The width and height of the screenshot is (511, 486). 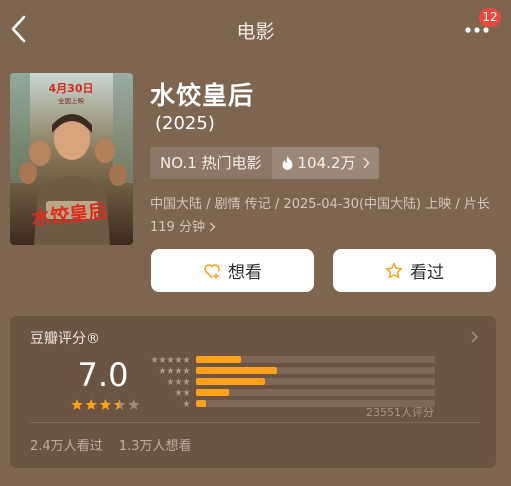 I want to click on divider, so click(x=255, y=422).